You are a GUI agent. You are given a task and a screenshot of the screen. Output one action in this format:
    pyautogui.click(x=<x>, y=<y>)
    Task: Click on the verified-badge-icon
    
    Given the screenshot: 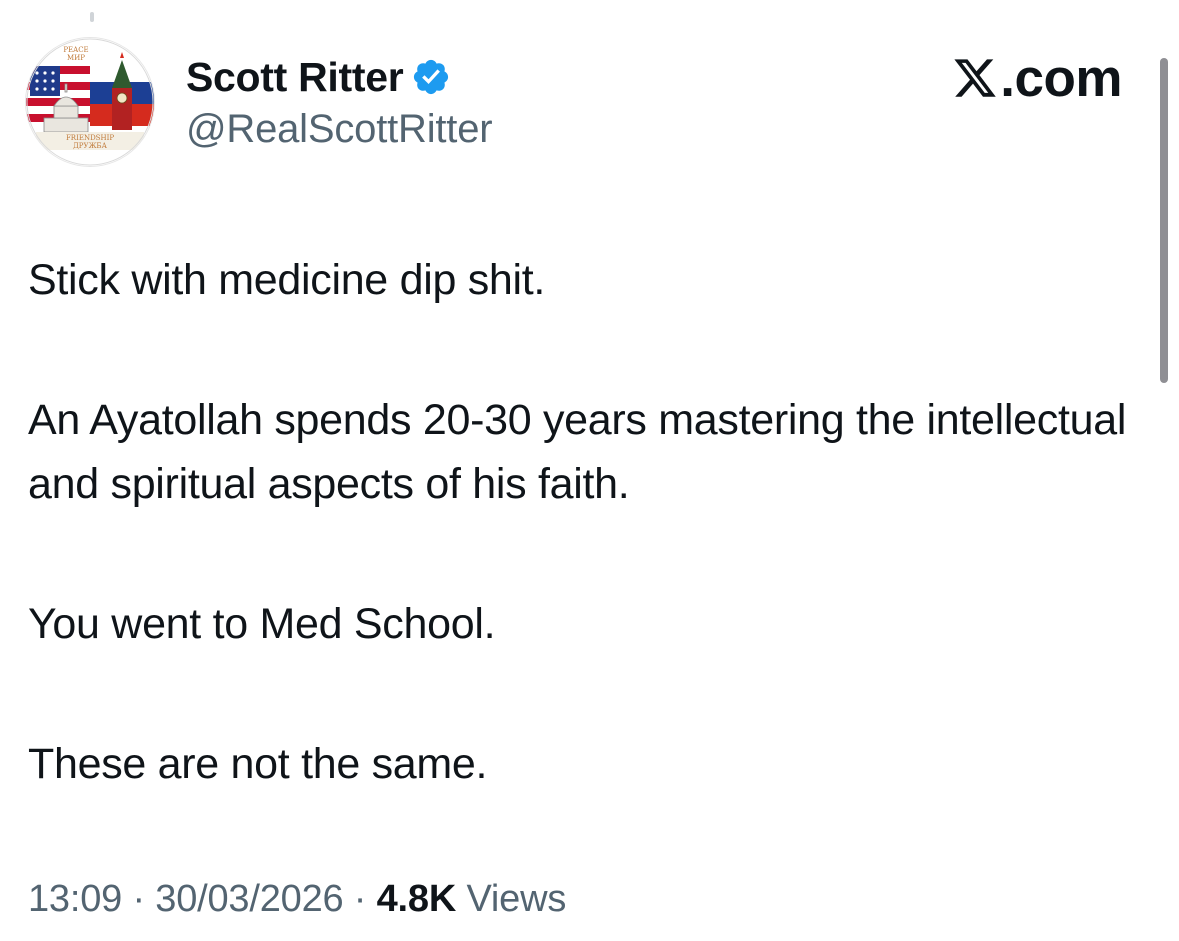 What is the action you would take?
    pyautogui.click(x=431, y=77)
    